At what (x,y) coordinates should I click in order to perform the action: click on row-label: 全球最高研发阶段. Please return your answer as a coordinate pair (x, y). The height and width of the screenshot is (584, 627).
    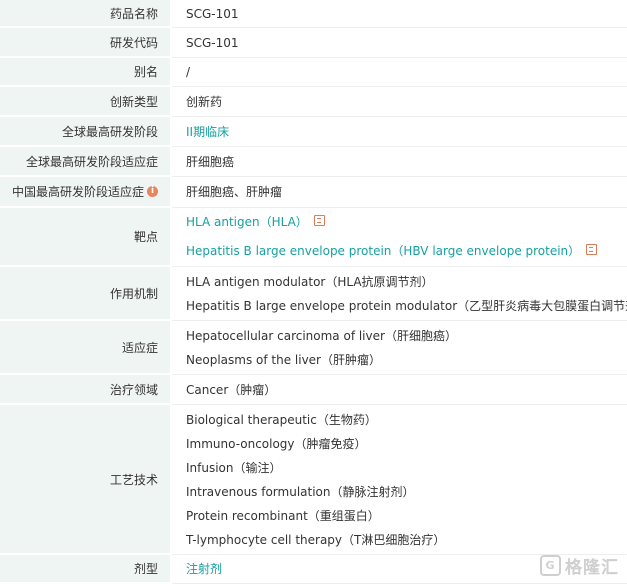
    Looking at the image, I should click on (86, 132).